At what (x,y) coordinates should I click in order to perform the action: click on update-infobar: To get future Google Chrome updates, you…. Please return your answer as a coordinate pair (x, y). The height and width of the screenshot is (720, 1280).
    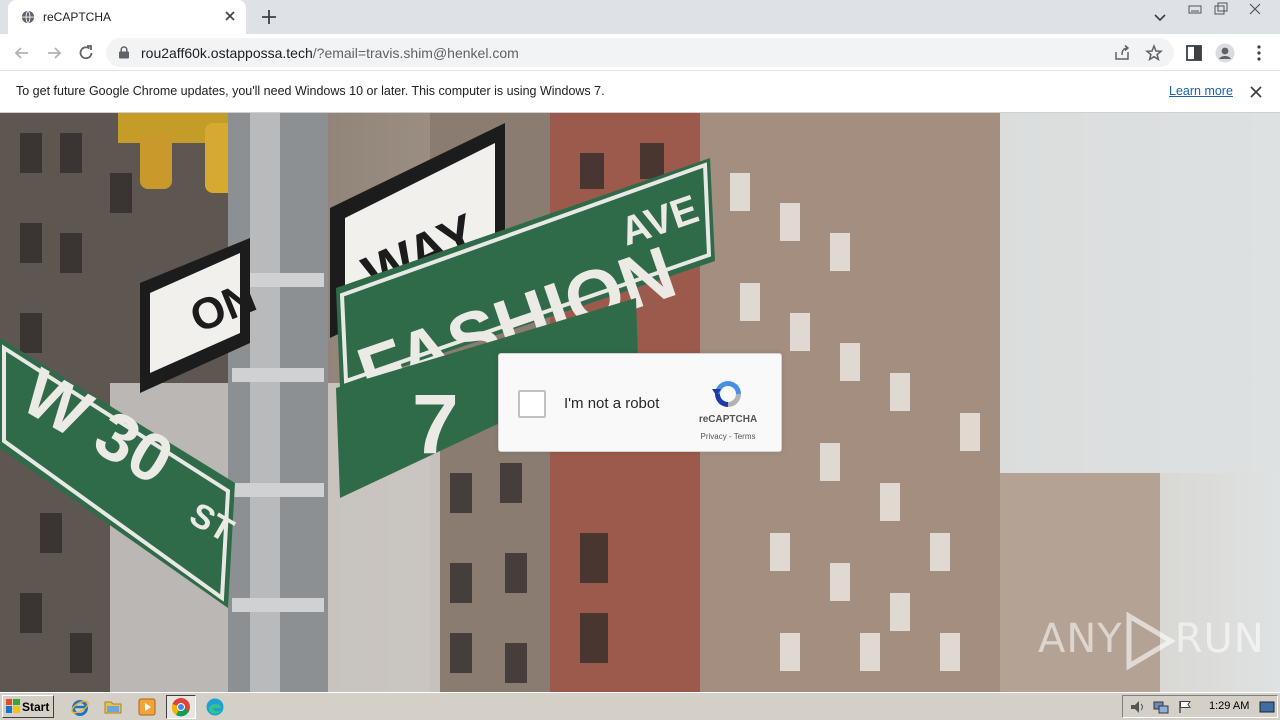
    Looking at the image, I should click on (640, 92).